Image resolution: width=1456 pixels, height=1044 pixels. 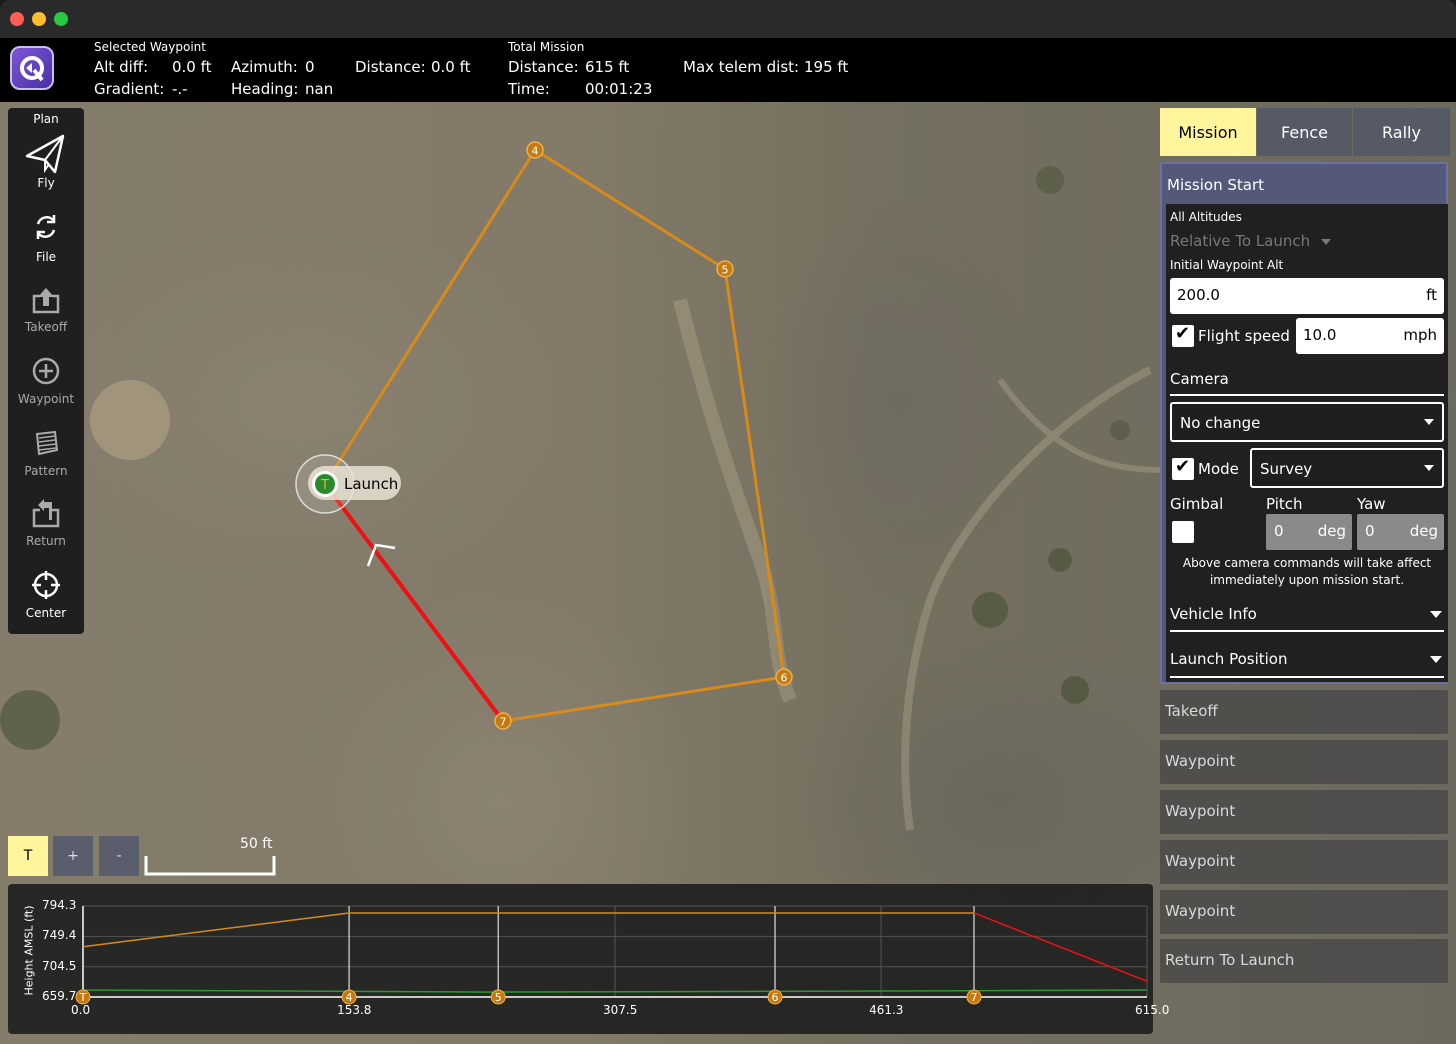 What do you see at coordinates (310, 67) in the screenshot?
I see `azimuth-value: 0` at bounding box center [310, 67].